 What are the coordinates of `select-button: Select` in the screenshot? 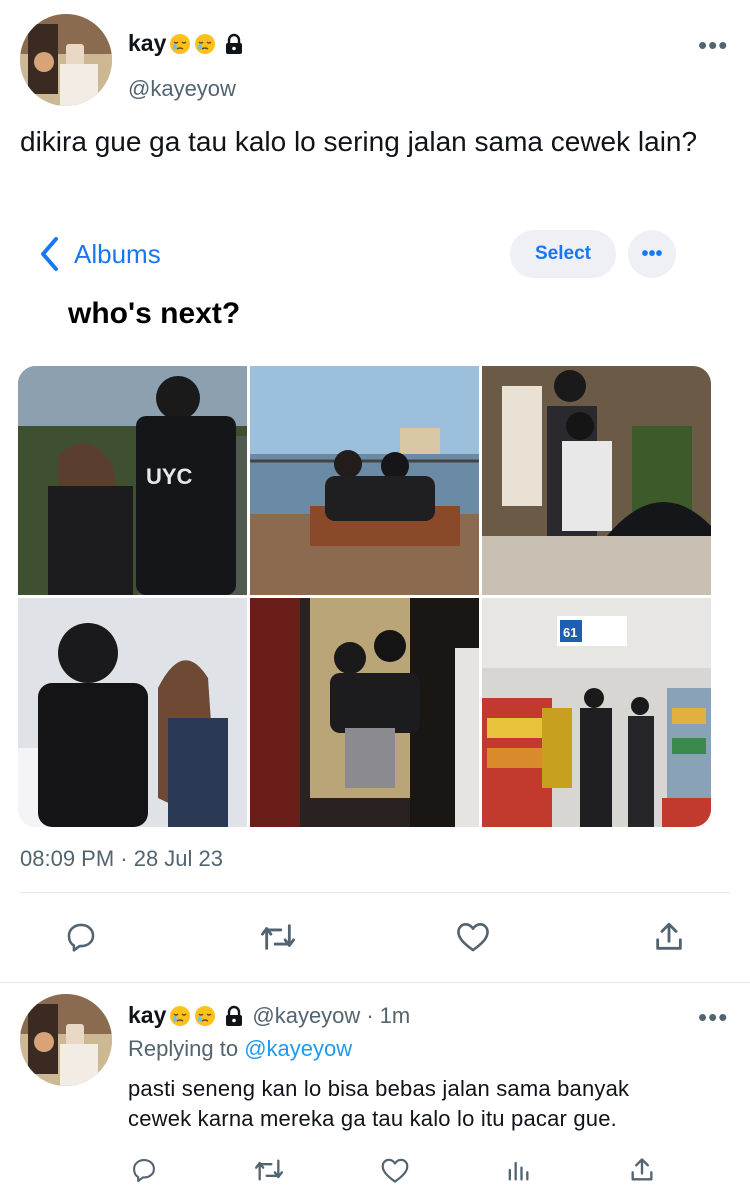 It's located at (563, 254).